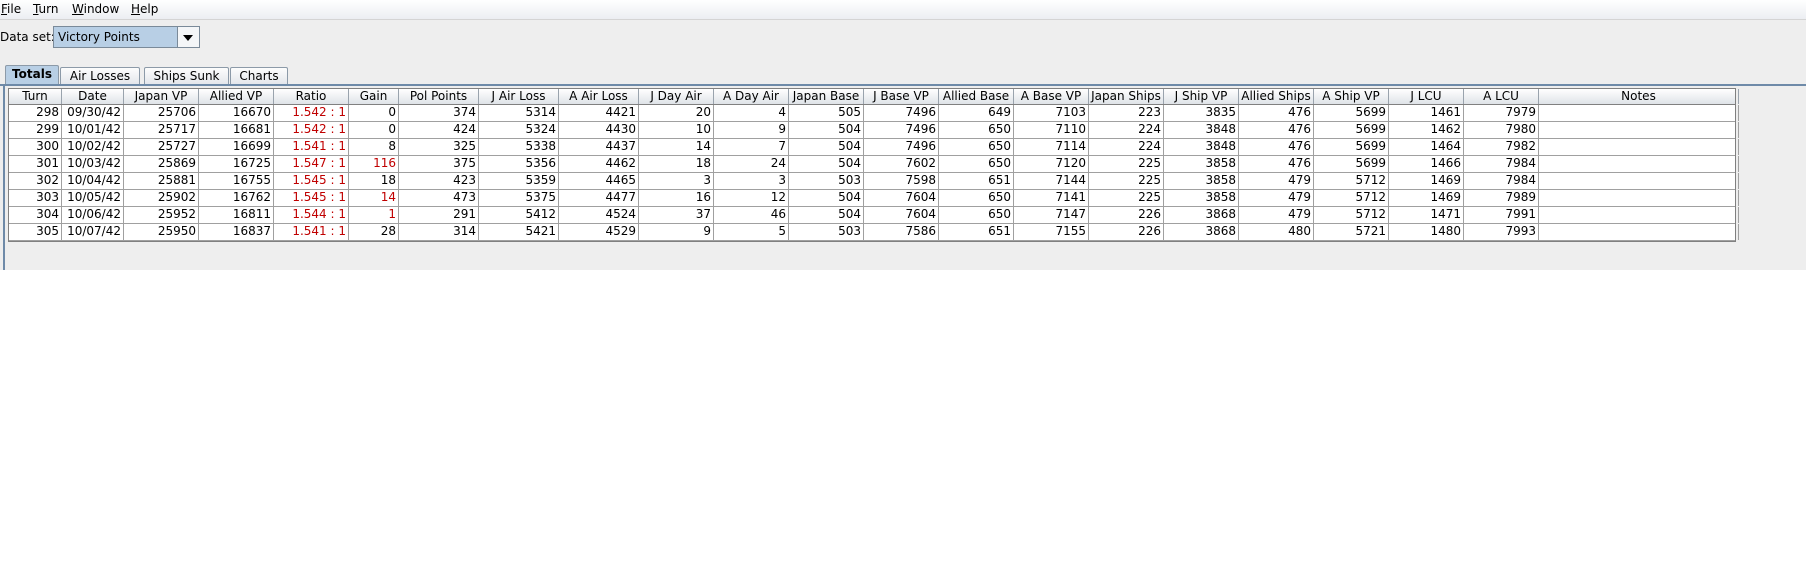  What do you see at coordinates (976, 215) in the screenshot?
I see `table-cell: 650` at bounding box center [976, 215].